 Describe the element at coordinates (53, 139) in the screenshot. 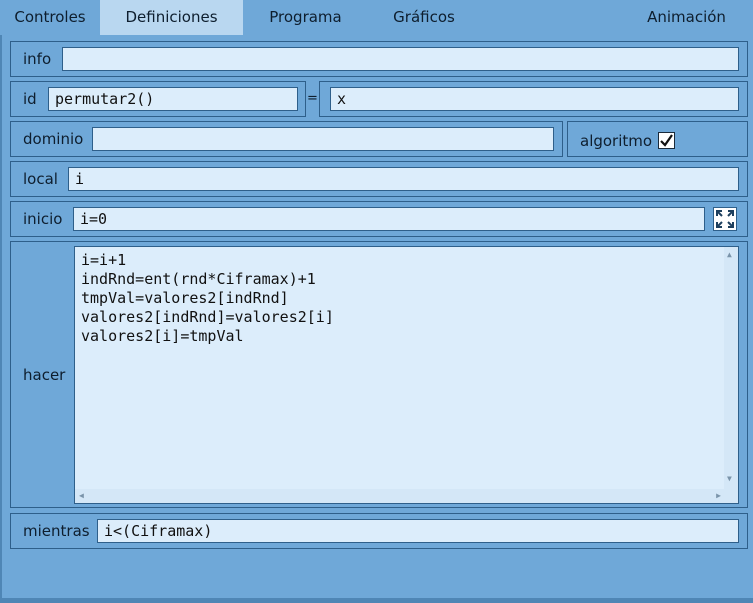

I see `dominio-label: dominio` at that location.